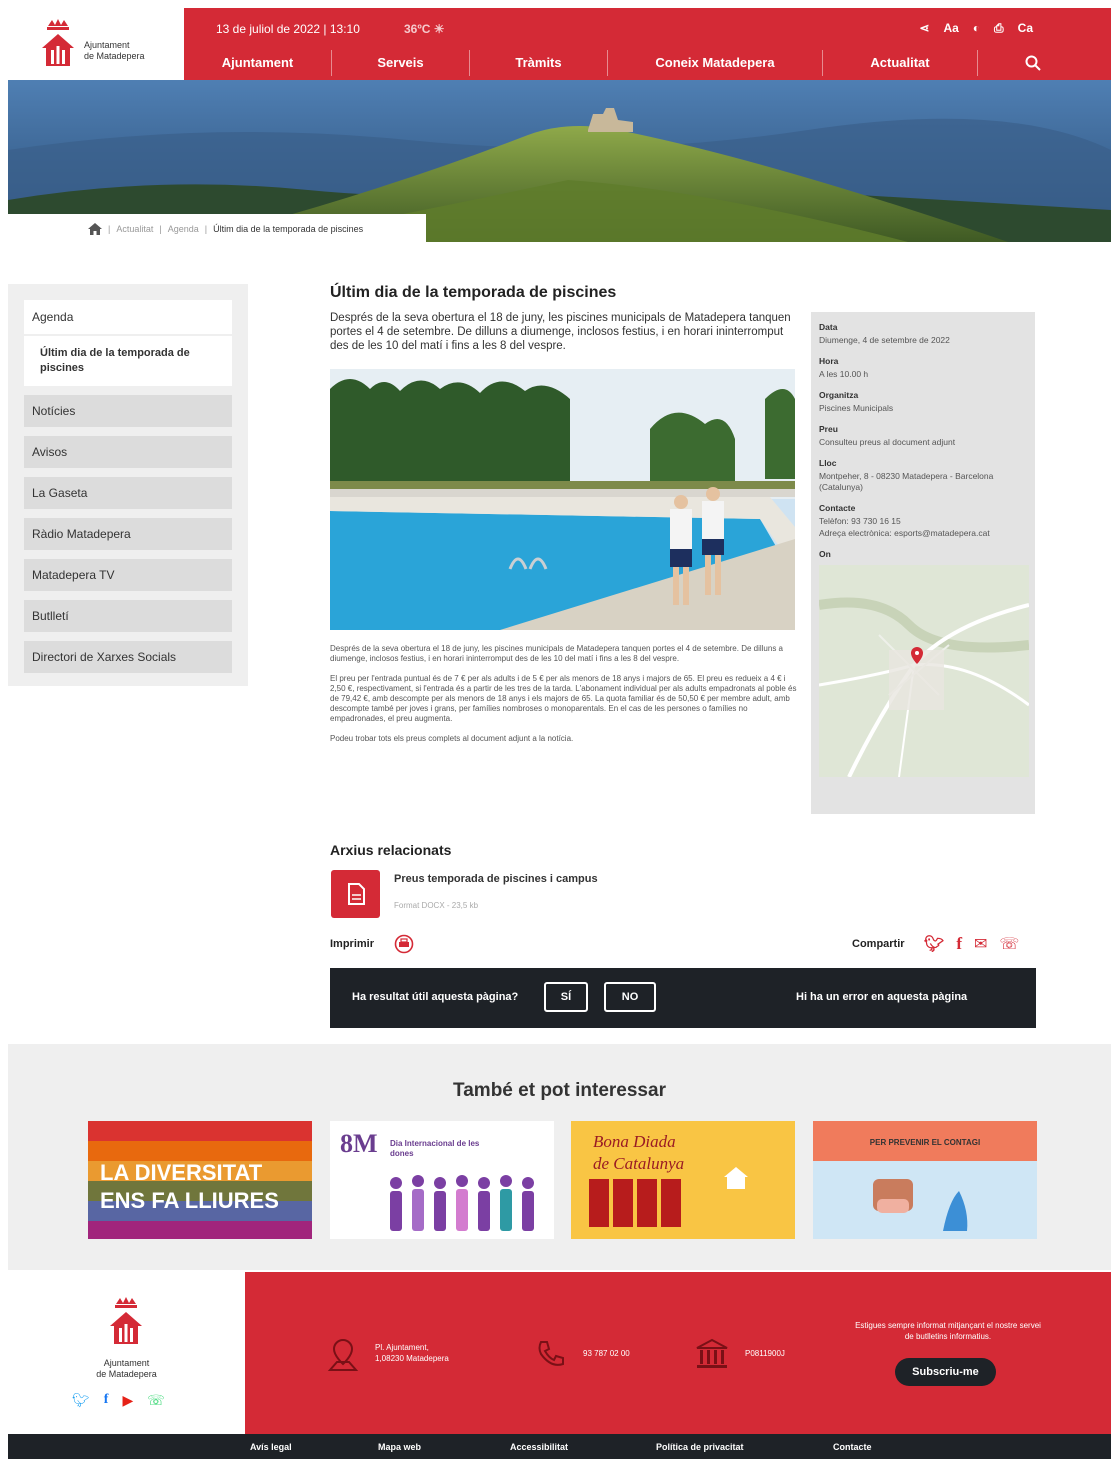  Describe the element at coordinates (288, 29) in the screenshot. I see `date-time: 13 de juliol de 2022 | 13:10` at that location.